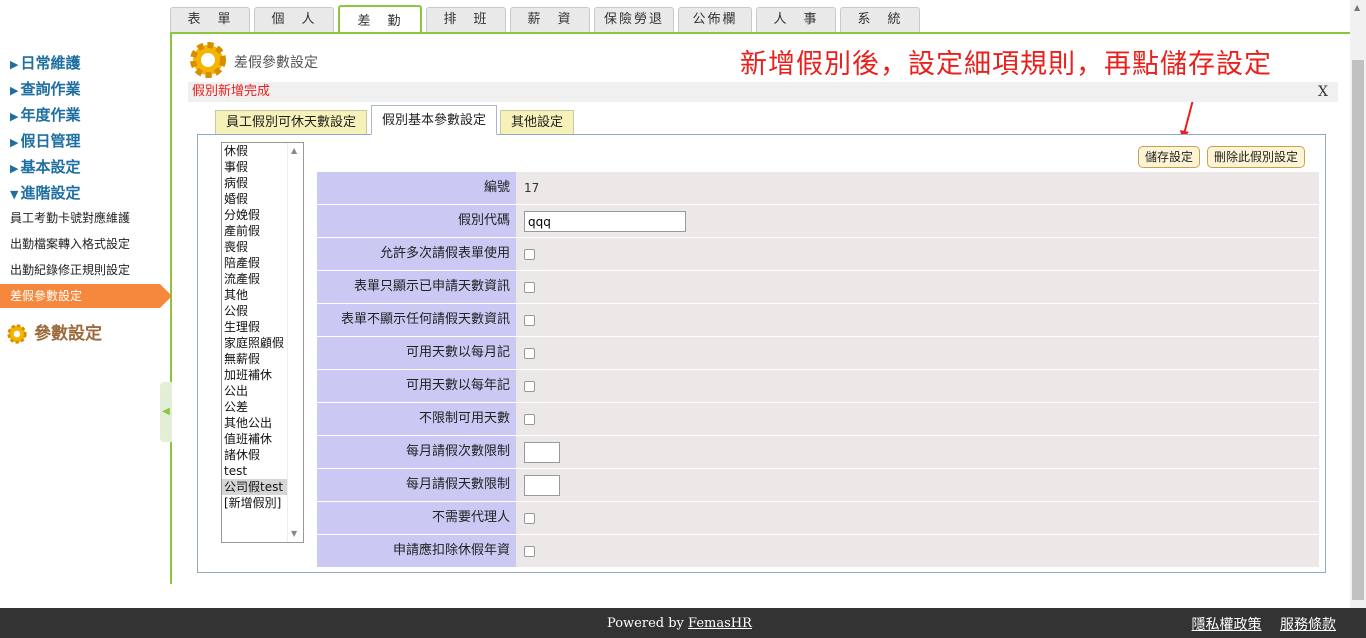 The width and height of the screenshot is (1366, 638). Describe the element at coordinates (380, 19) in the screenshot. I see `tab-attendance: 差 勤` at that location.